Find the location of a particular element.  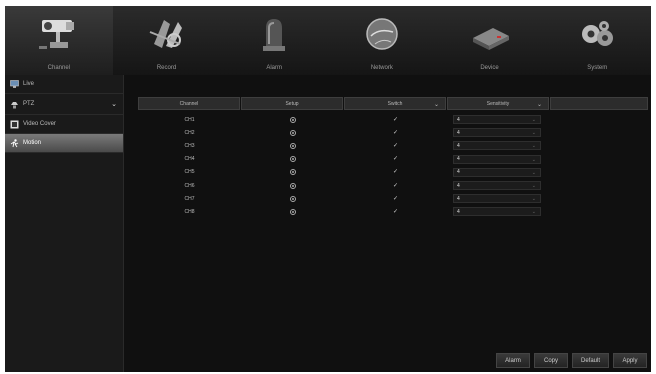

copy-button: Copy is located at coordinates (551, 360).